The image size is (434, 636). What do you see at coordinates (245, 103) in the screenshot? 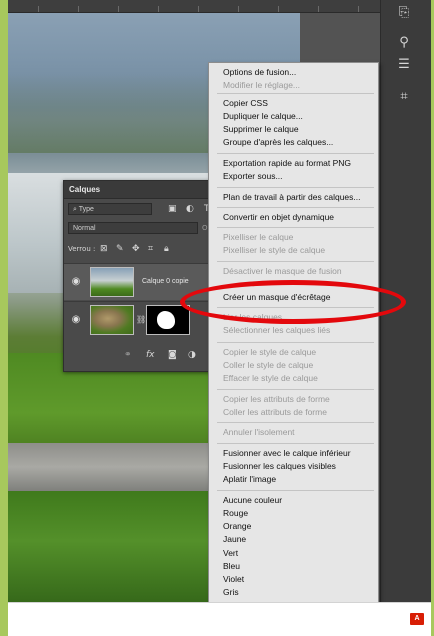
I see `menu-item: Copier CSS` at bounding box center [245, 103].